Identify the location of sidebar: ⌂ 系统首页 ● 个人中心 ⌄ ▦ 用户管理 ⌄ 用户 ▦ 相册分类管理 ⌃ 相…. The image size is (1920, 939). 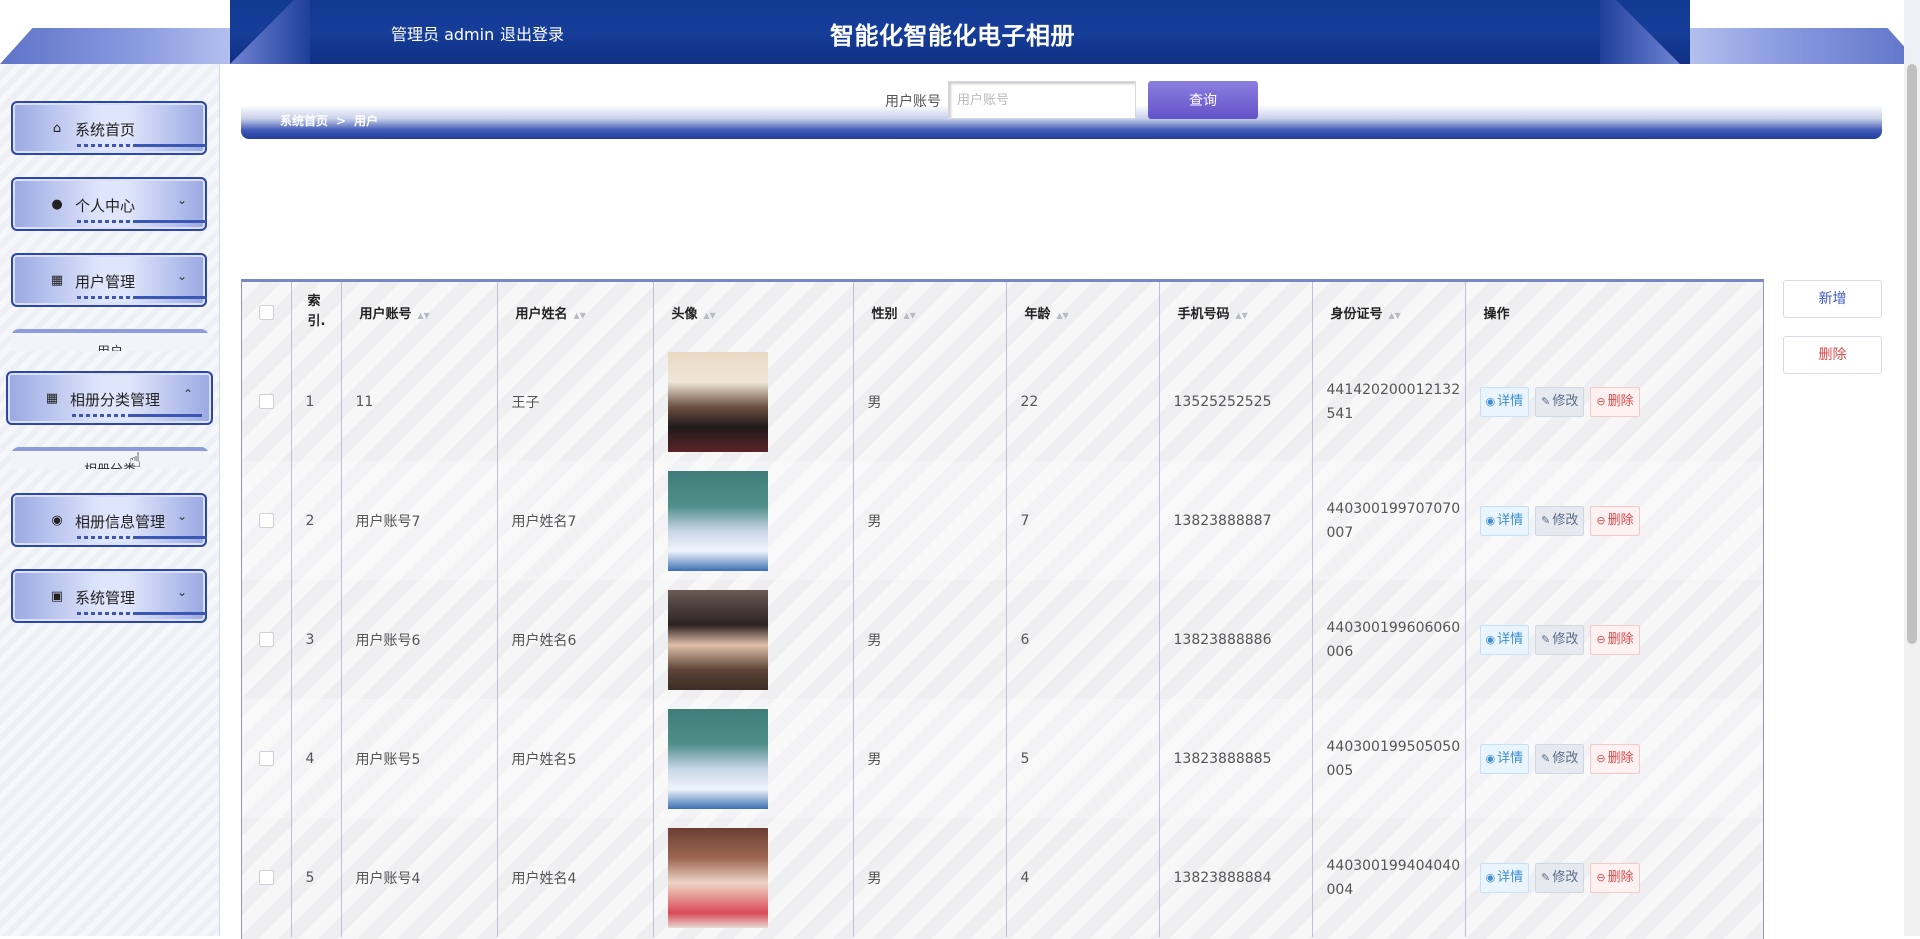
(110, 500).